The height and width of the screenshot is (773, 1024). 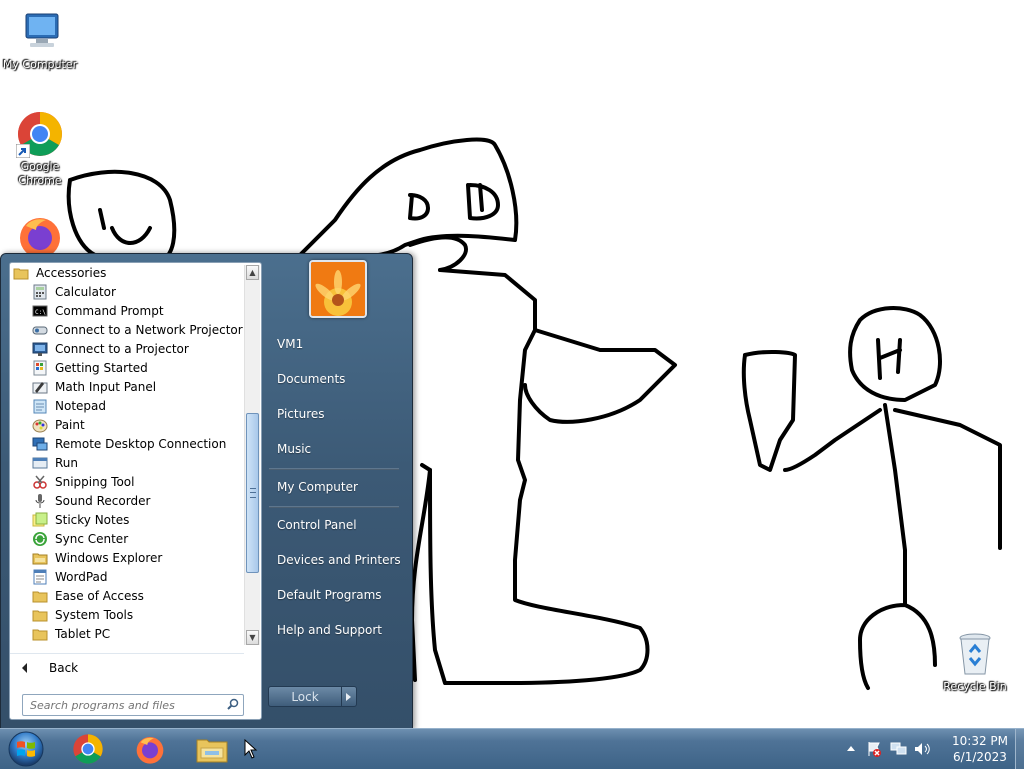 I want to click on windows-logo-icon, so click(x=26, y=749).